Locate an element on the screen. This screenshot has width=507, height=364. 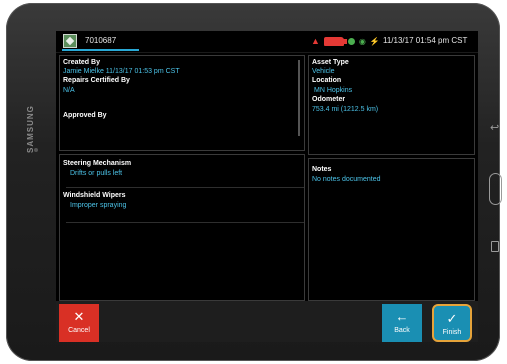
arrow-left-icon: ← is located at coordinates (402, 316).